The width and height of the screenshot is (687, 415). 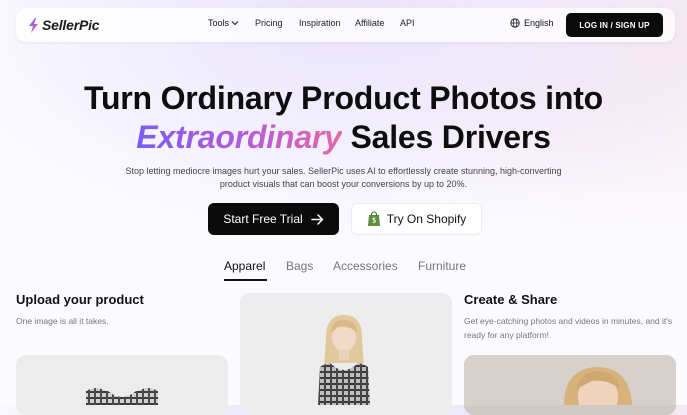 I want to click on product-upload-image, so click(x=122, y=385).